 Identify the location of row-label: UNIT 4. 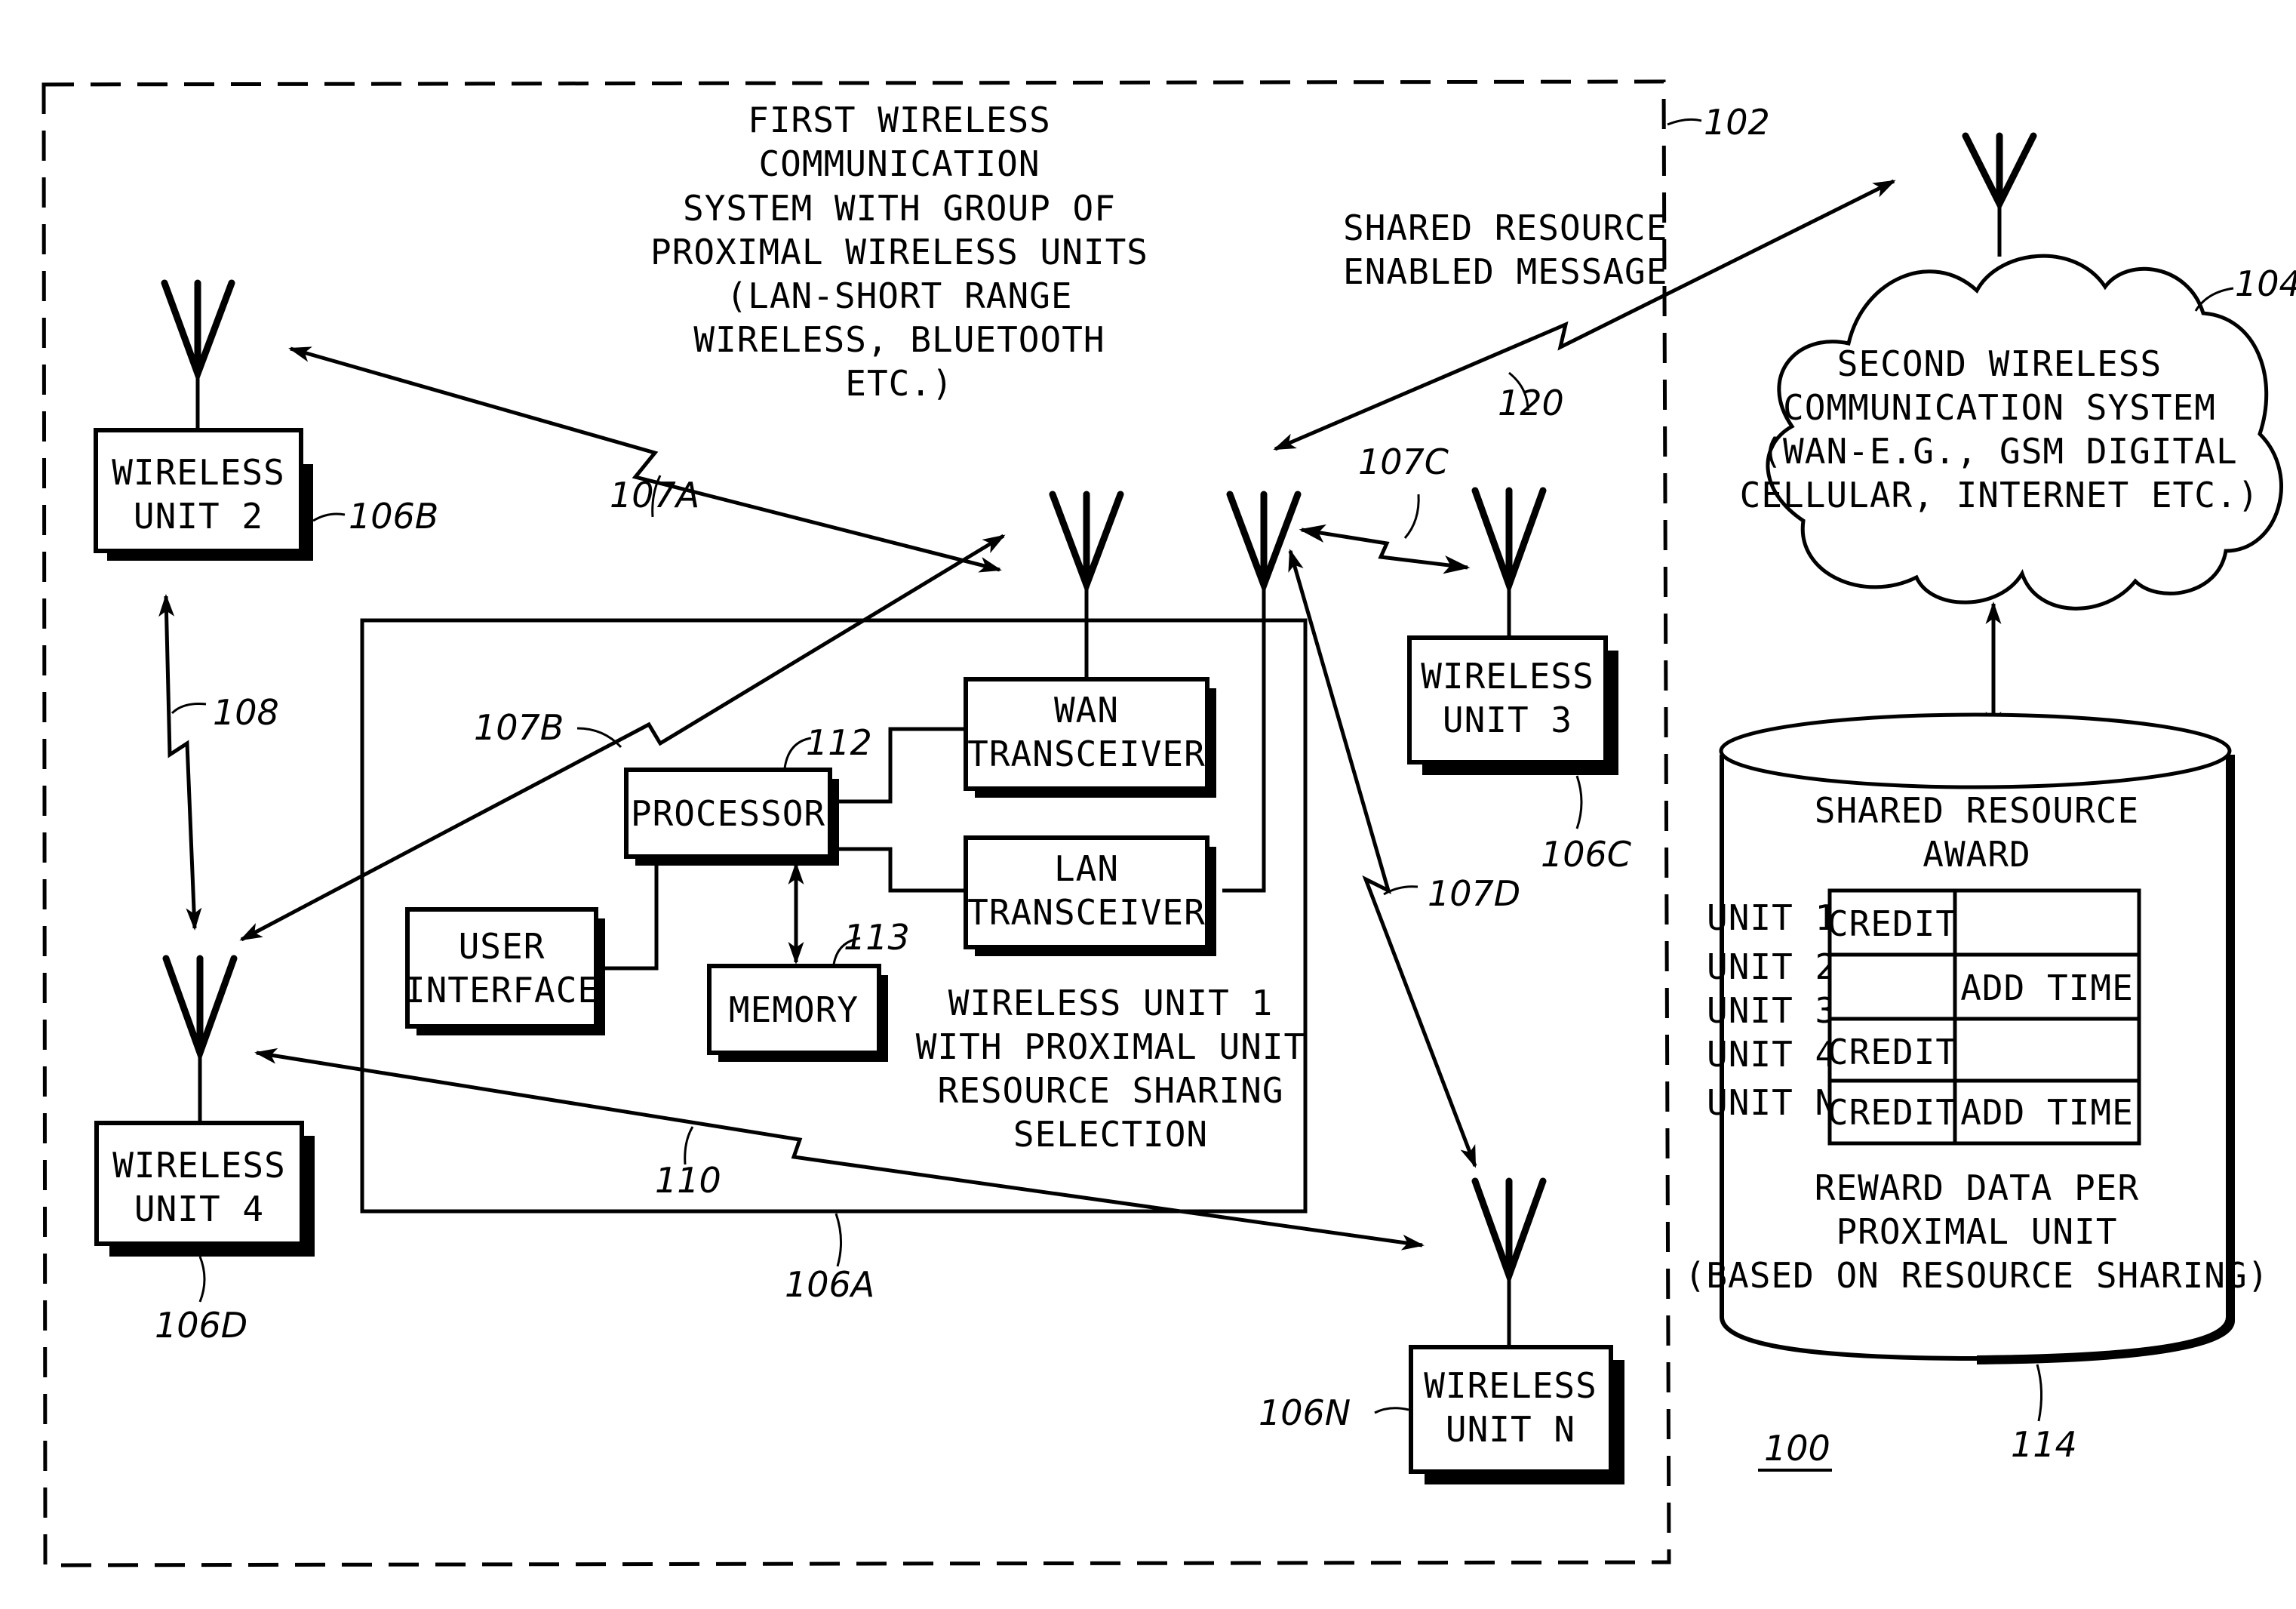
(1772, 1054).